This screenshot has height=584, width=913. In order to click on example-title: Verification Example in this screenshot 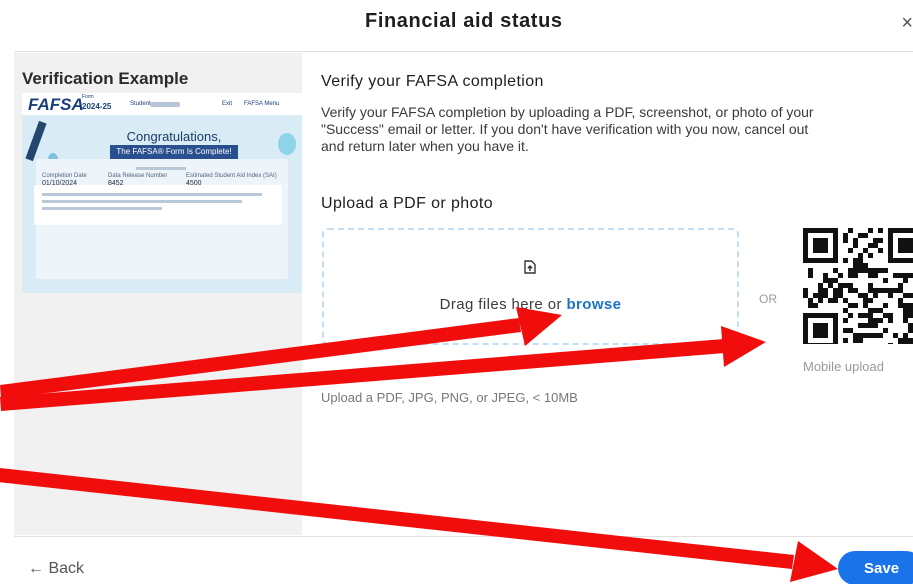, I will do `click(105, 78)`.